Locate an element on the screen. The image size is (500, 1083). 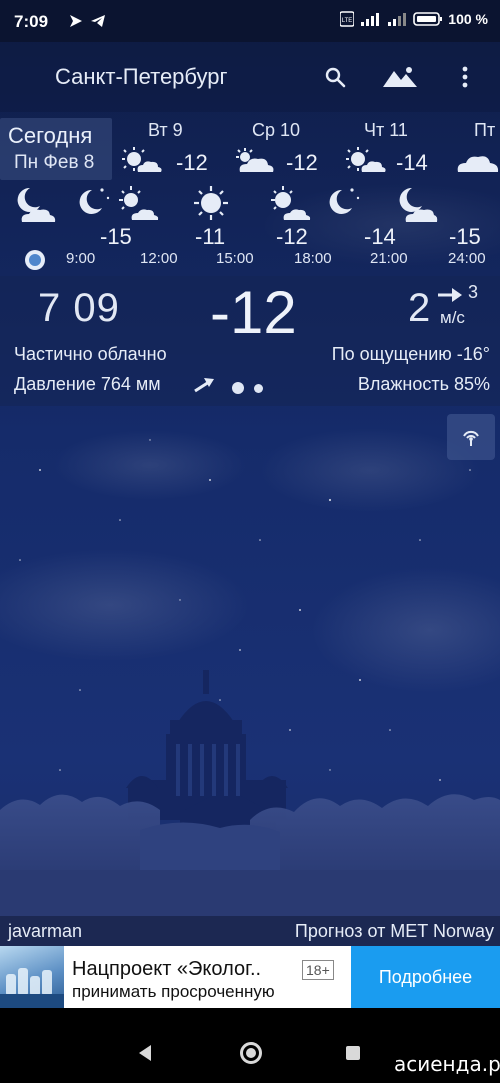
radar-button is located at coordinates (471, 437).